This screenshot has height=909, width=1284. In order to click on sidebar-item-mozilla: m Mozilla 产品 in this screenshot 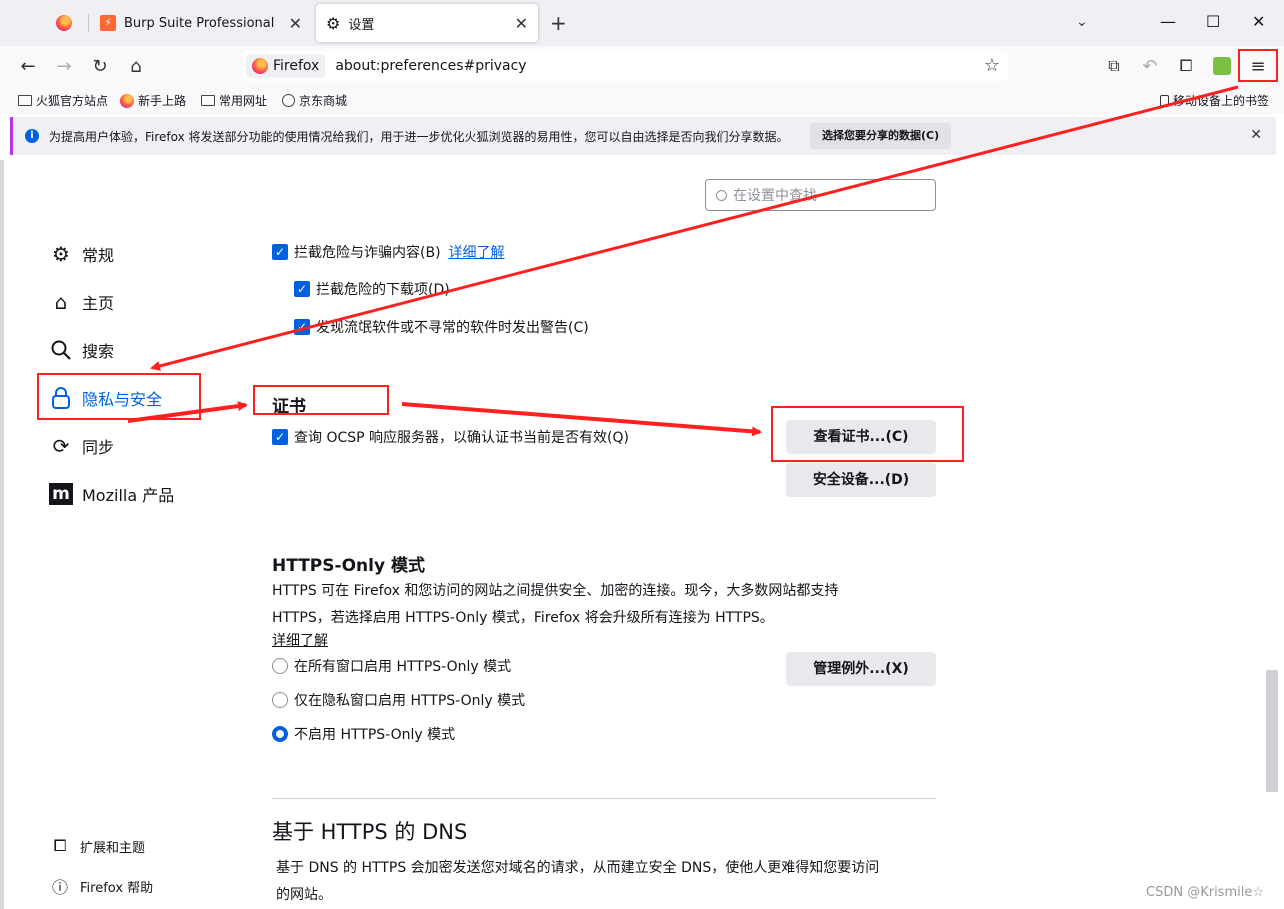, I will do `click(111, 494)`.